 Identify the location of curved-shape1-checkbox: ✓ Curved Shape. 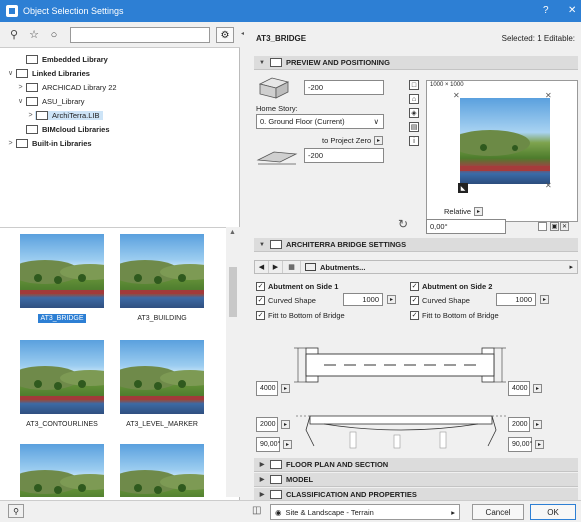
(286, 300).